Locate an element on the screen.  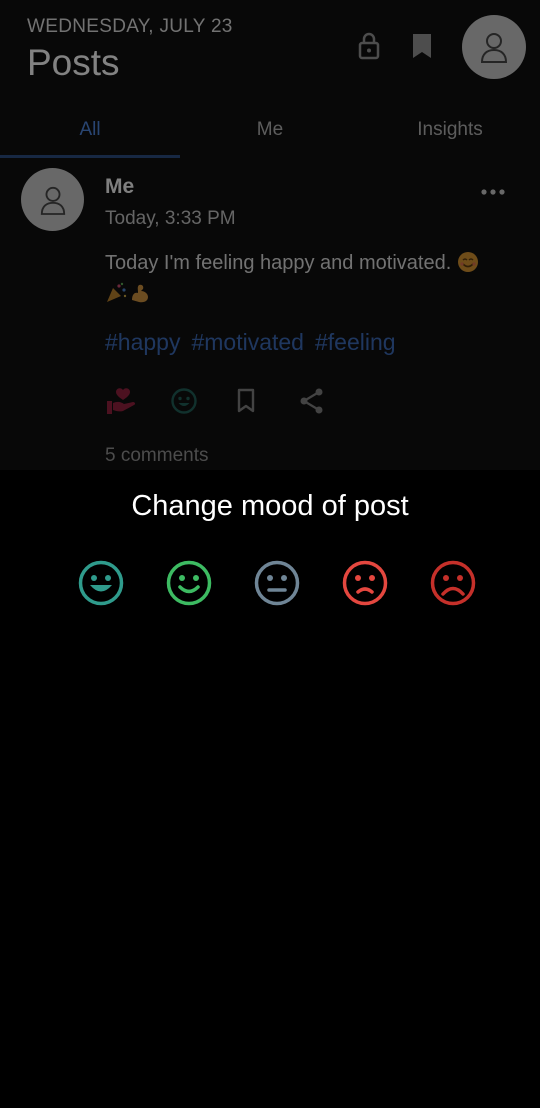
mood-happy-button is located at coordinates (189, 583).